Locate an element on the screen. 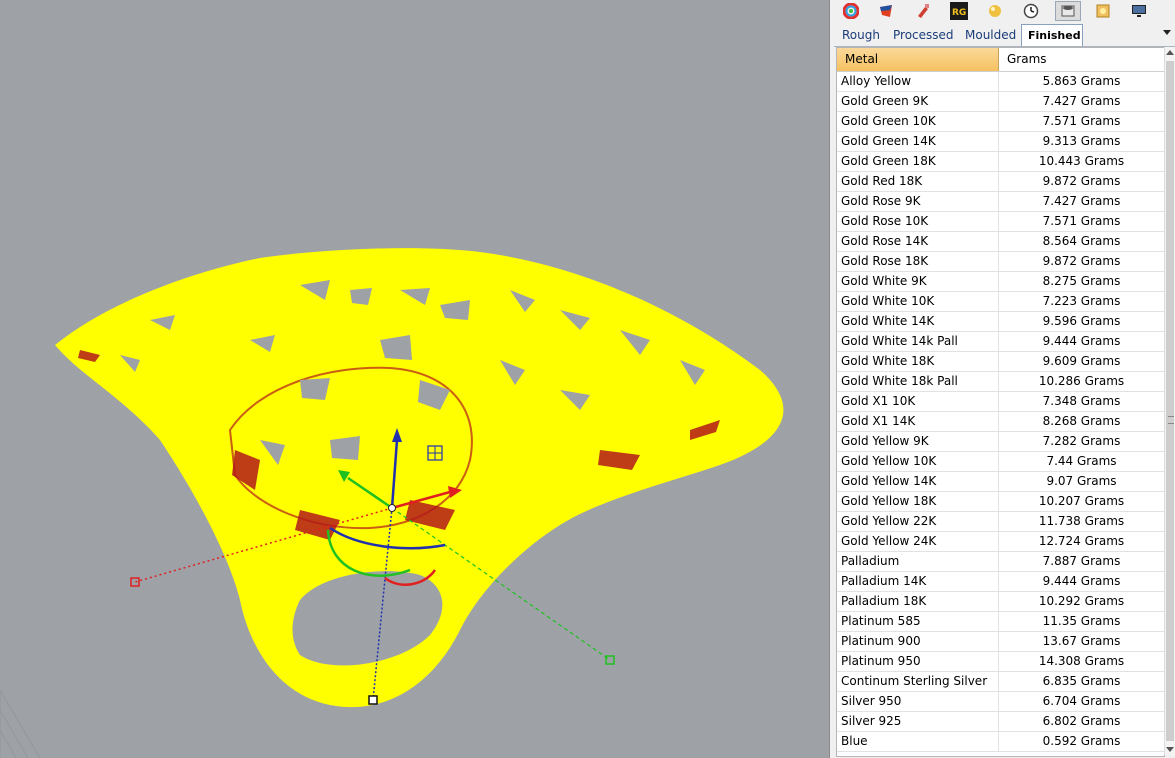  grams-cell: 7.571 Grams is located at coordinates (1081, 221).